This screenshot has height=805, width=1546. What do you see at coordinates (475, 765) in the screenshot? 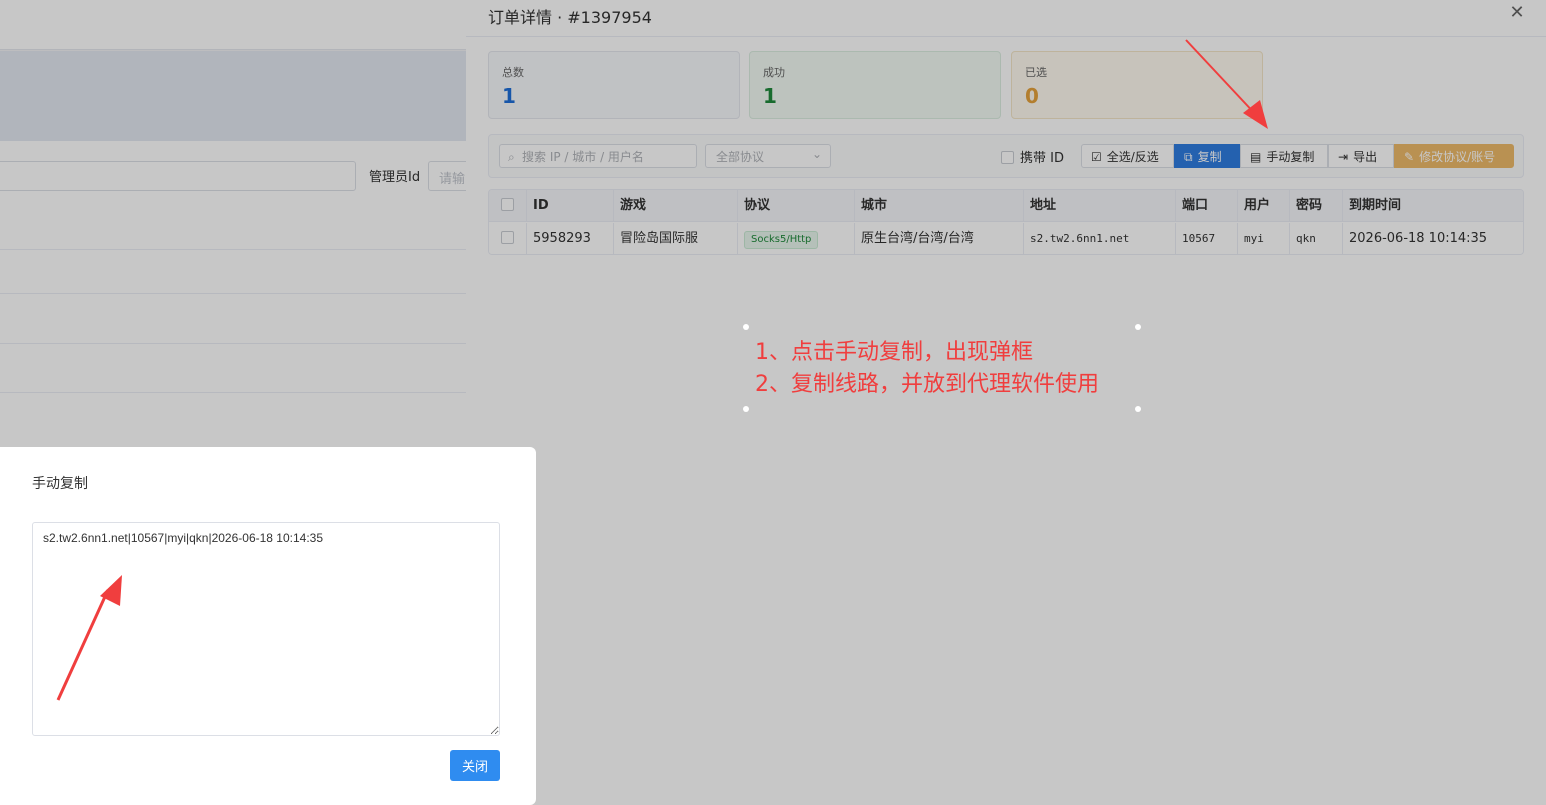
I see `close-button: 关闭` at bounding box center [475, 765].